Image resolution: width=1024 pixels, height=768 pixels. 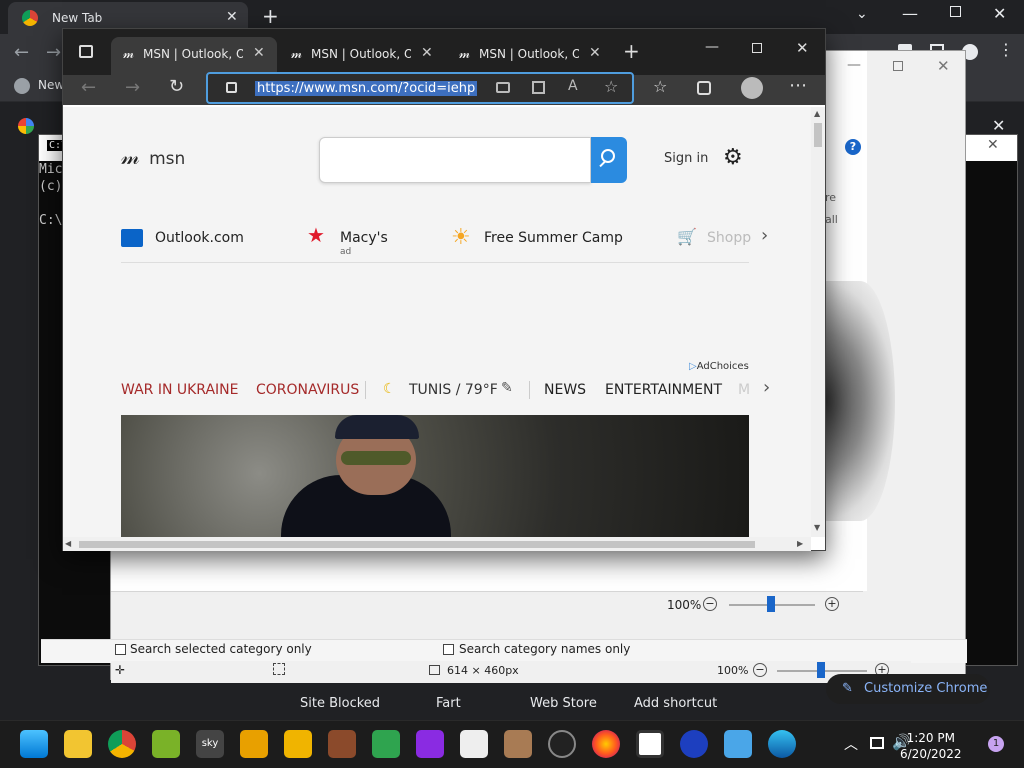 What do you see at coordinates (510, 704) in the screenshot?
I see `shortcut-labels: Site Blocked Fart Web Store Add shortcut` at bounding box center [510, 704].